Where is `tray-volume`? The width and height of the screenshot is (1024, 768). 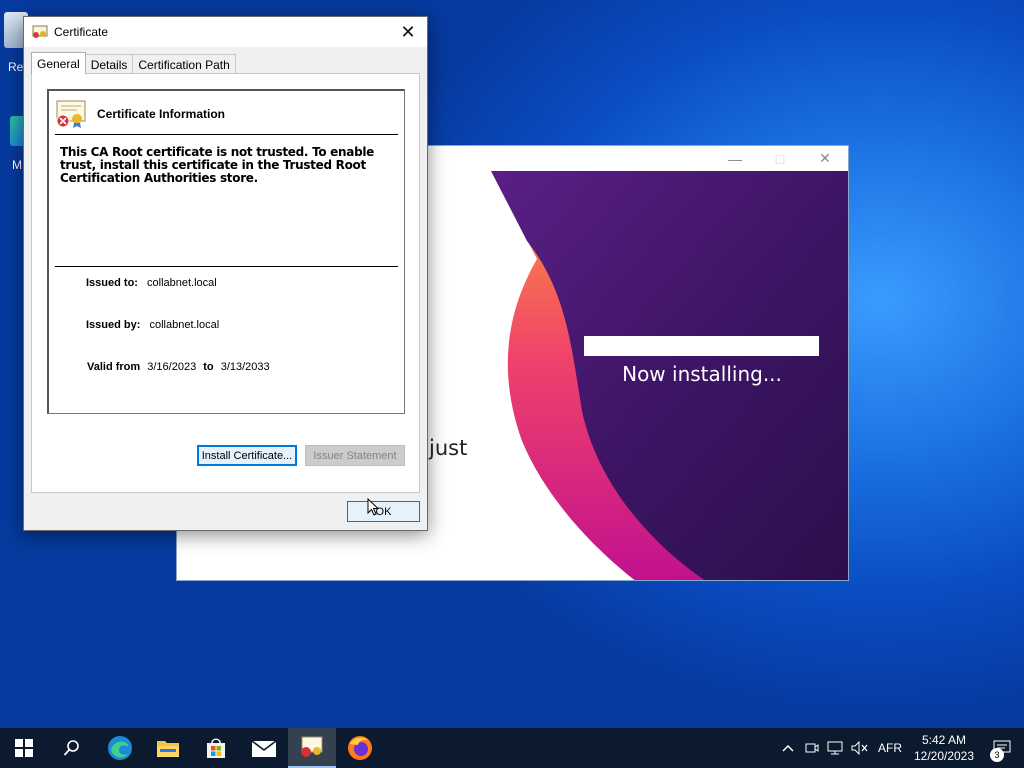 tray-volume is located at coordinates (860, 748).